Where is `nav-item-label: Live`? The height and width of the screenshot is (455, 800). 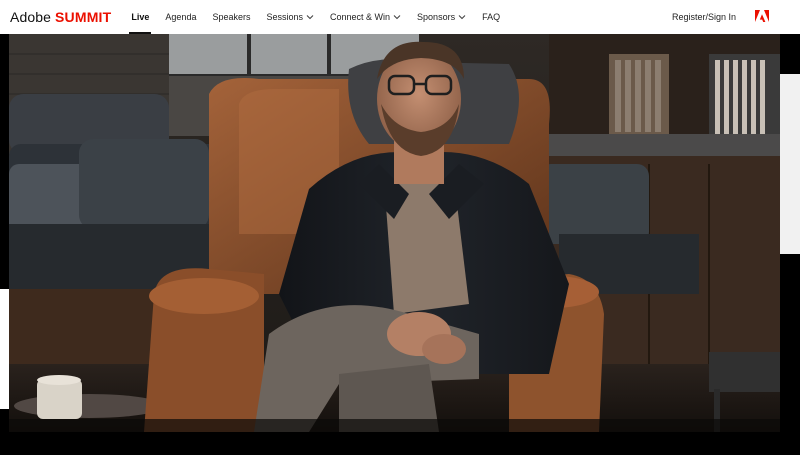 nav-item-label: Live is located at coordinates (140, 17).